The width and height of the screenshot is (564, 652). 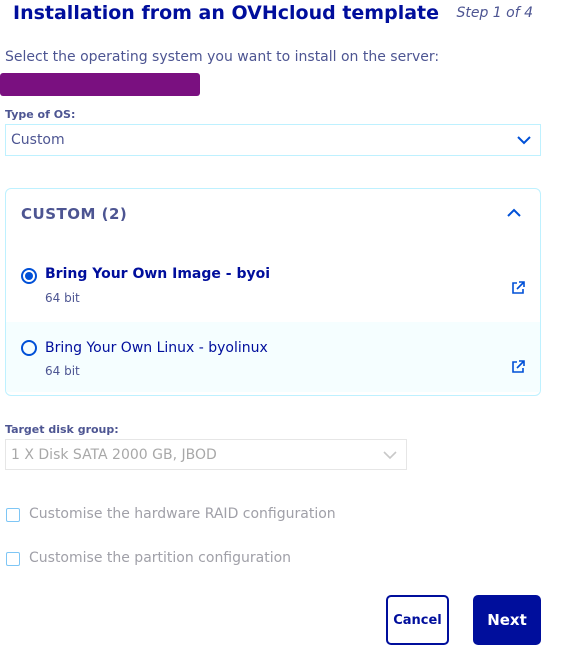 I want to click on os-option-name: Bring Your Own Linux - byolinux, so click(x=156, y=348).